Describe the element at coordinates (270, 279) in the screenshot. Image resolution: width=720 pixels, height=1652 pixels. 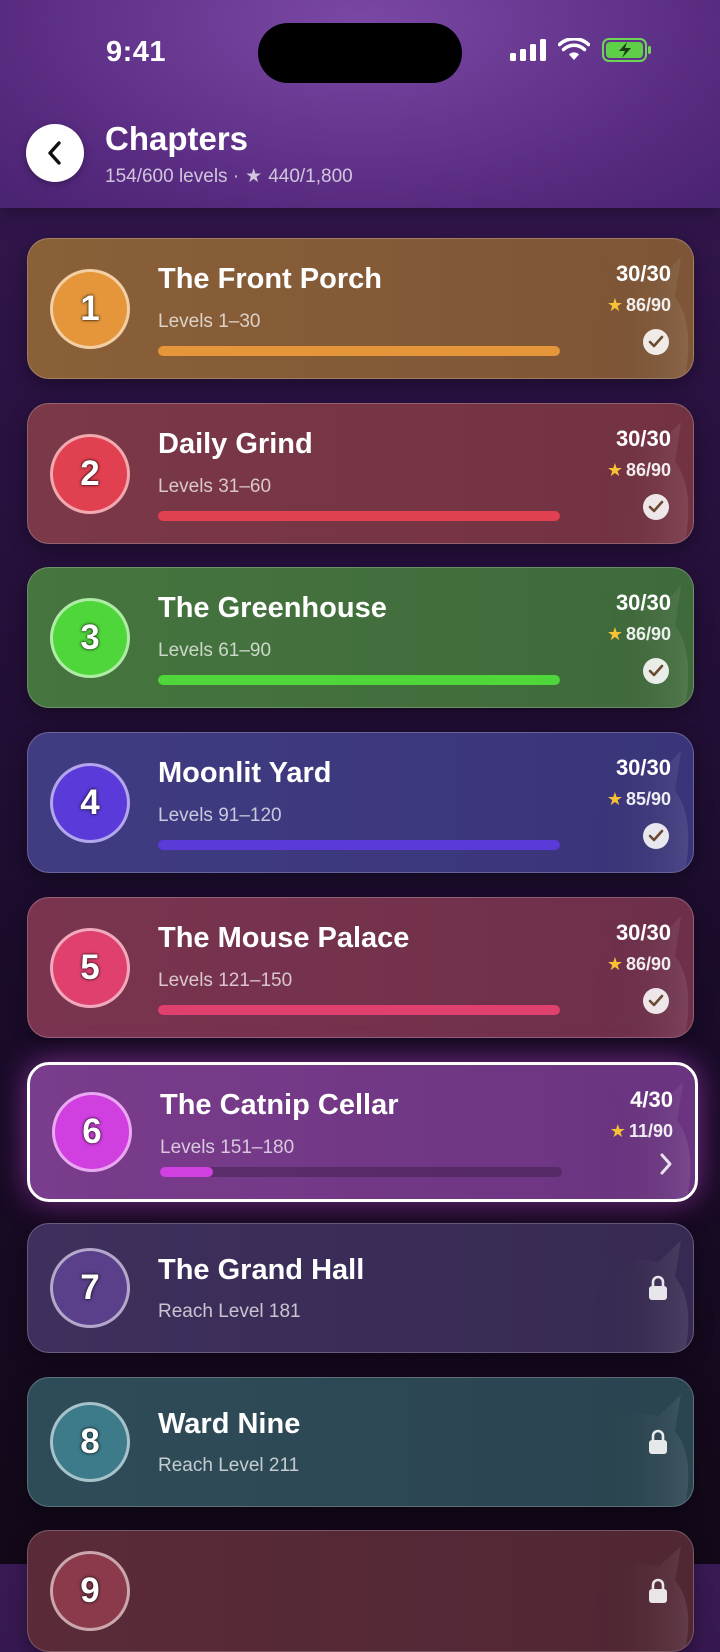
I see `chapter-title: The Front Porch` at that location.